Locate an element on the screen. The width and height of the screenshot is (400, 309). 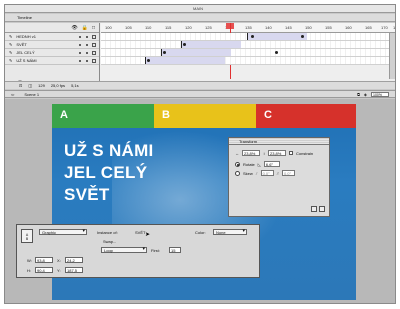
ruler-tick: 125 is located at coordinates (208, 27).